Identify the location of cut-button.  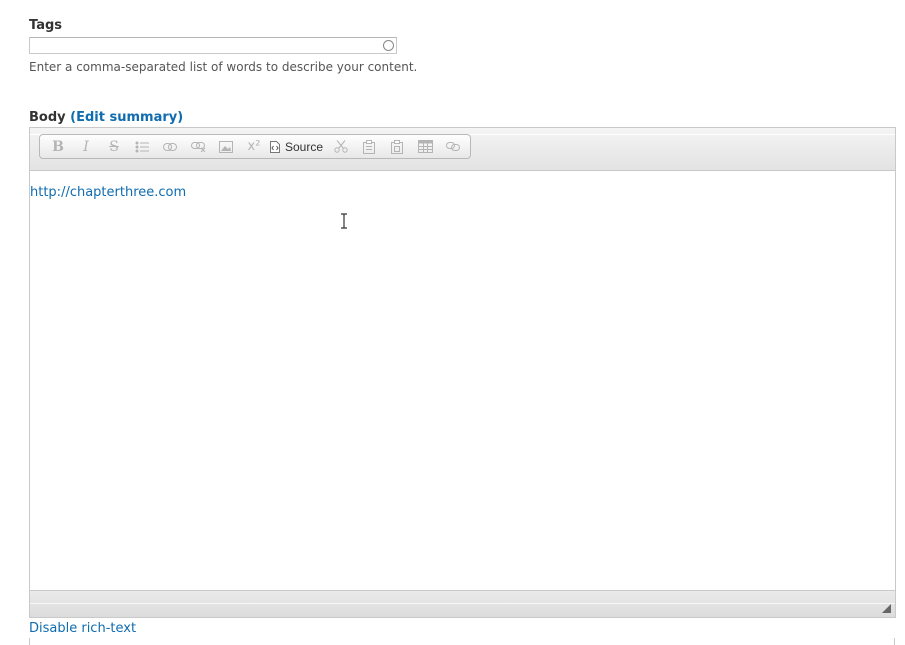
(341, 146).